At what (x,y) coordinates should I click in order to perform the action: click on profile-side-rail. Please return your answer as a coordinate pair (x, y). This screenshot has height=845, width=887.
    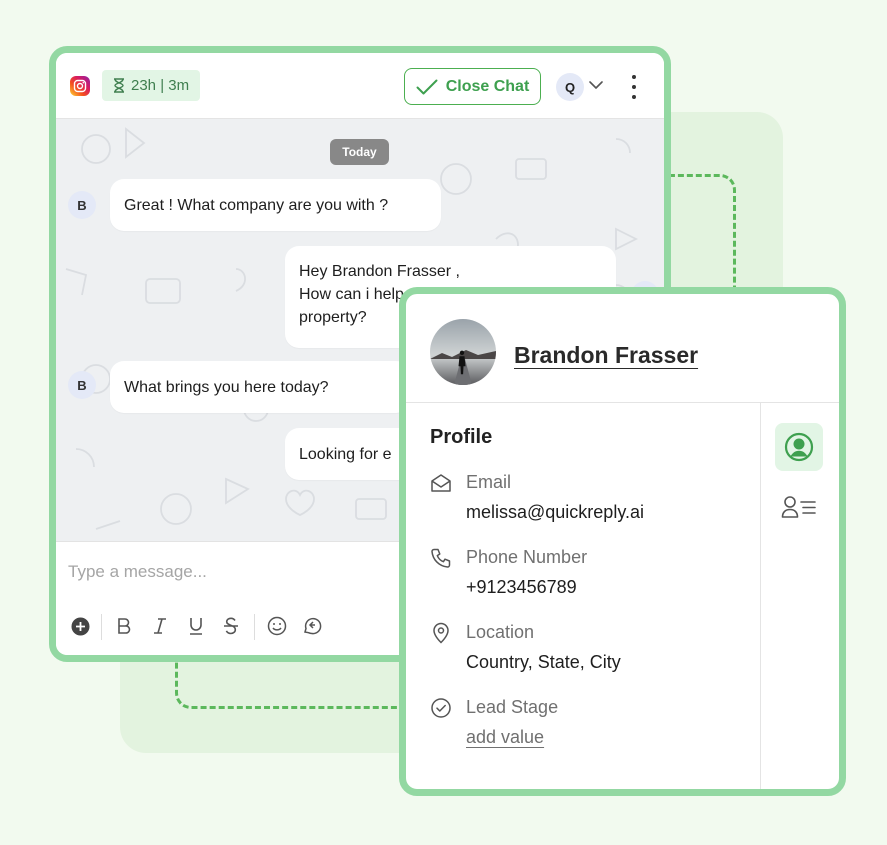
    Looking at the image, I should click on (799, 596).